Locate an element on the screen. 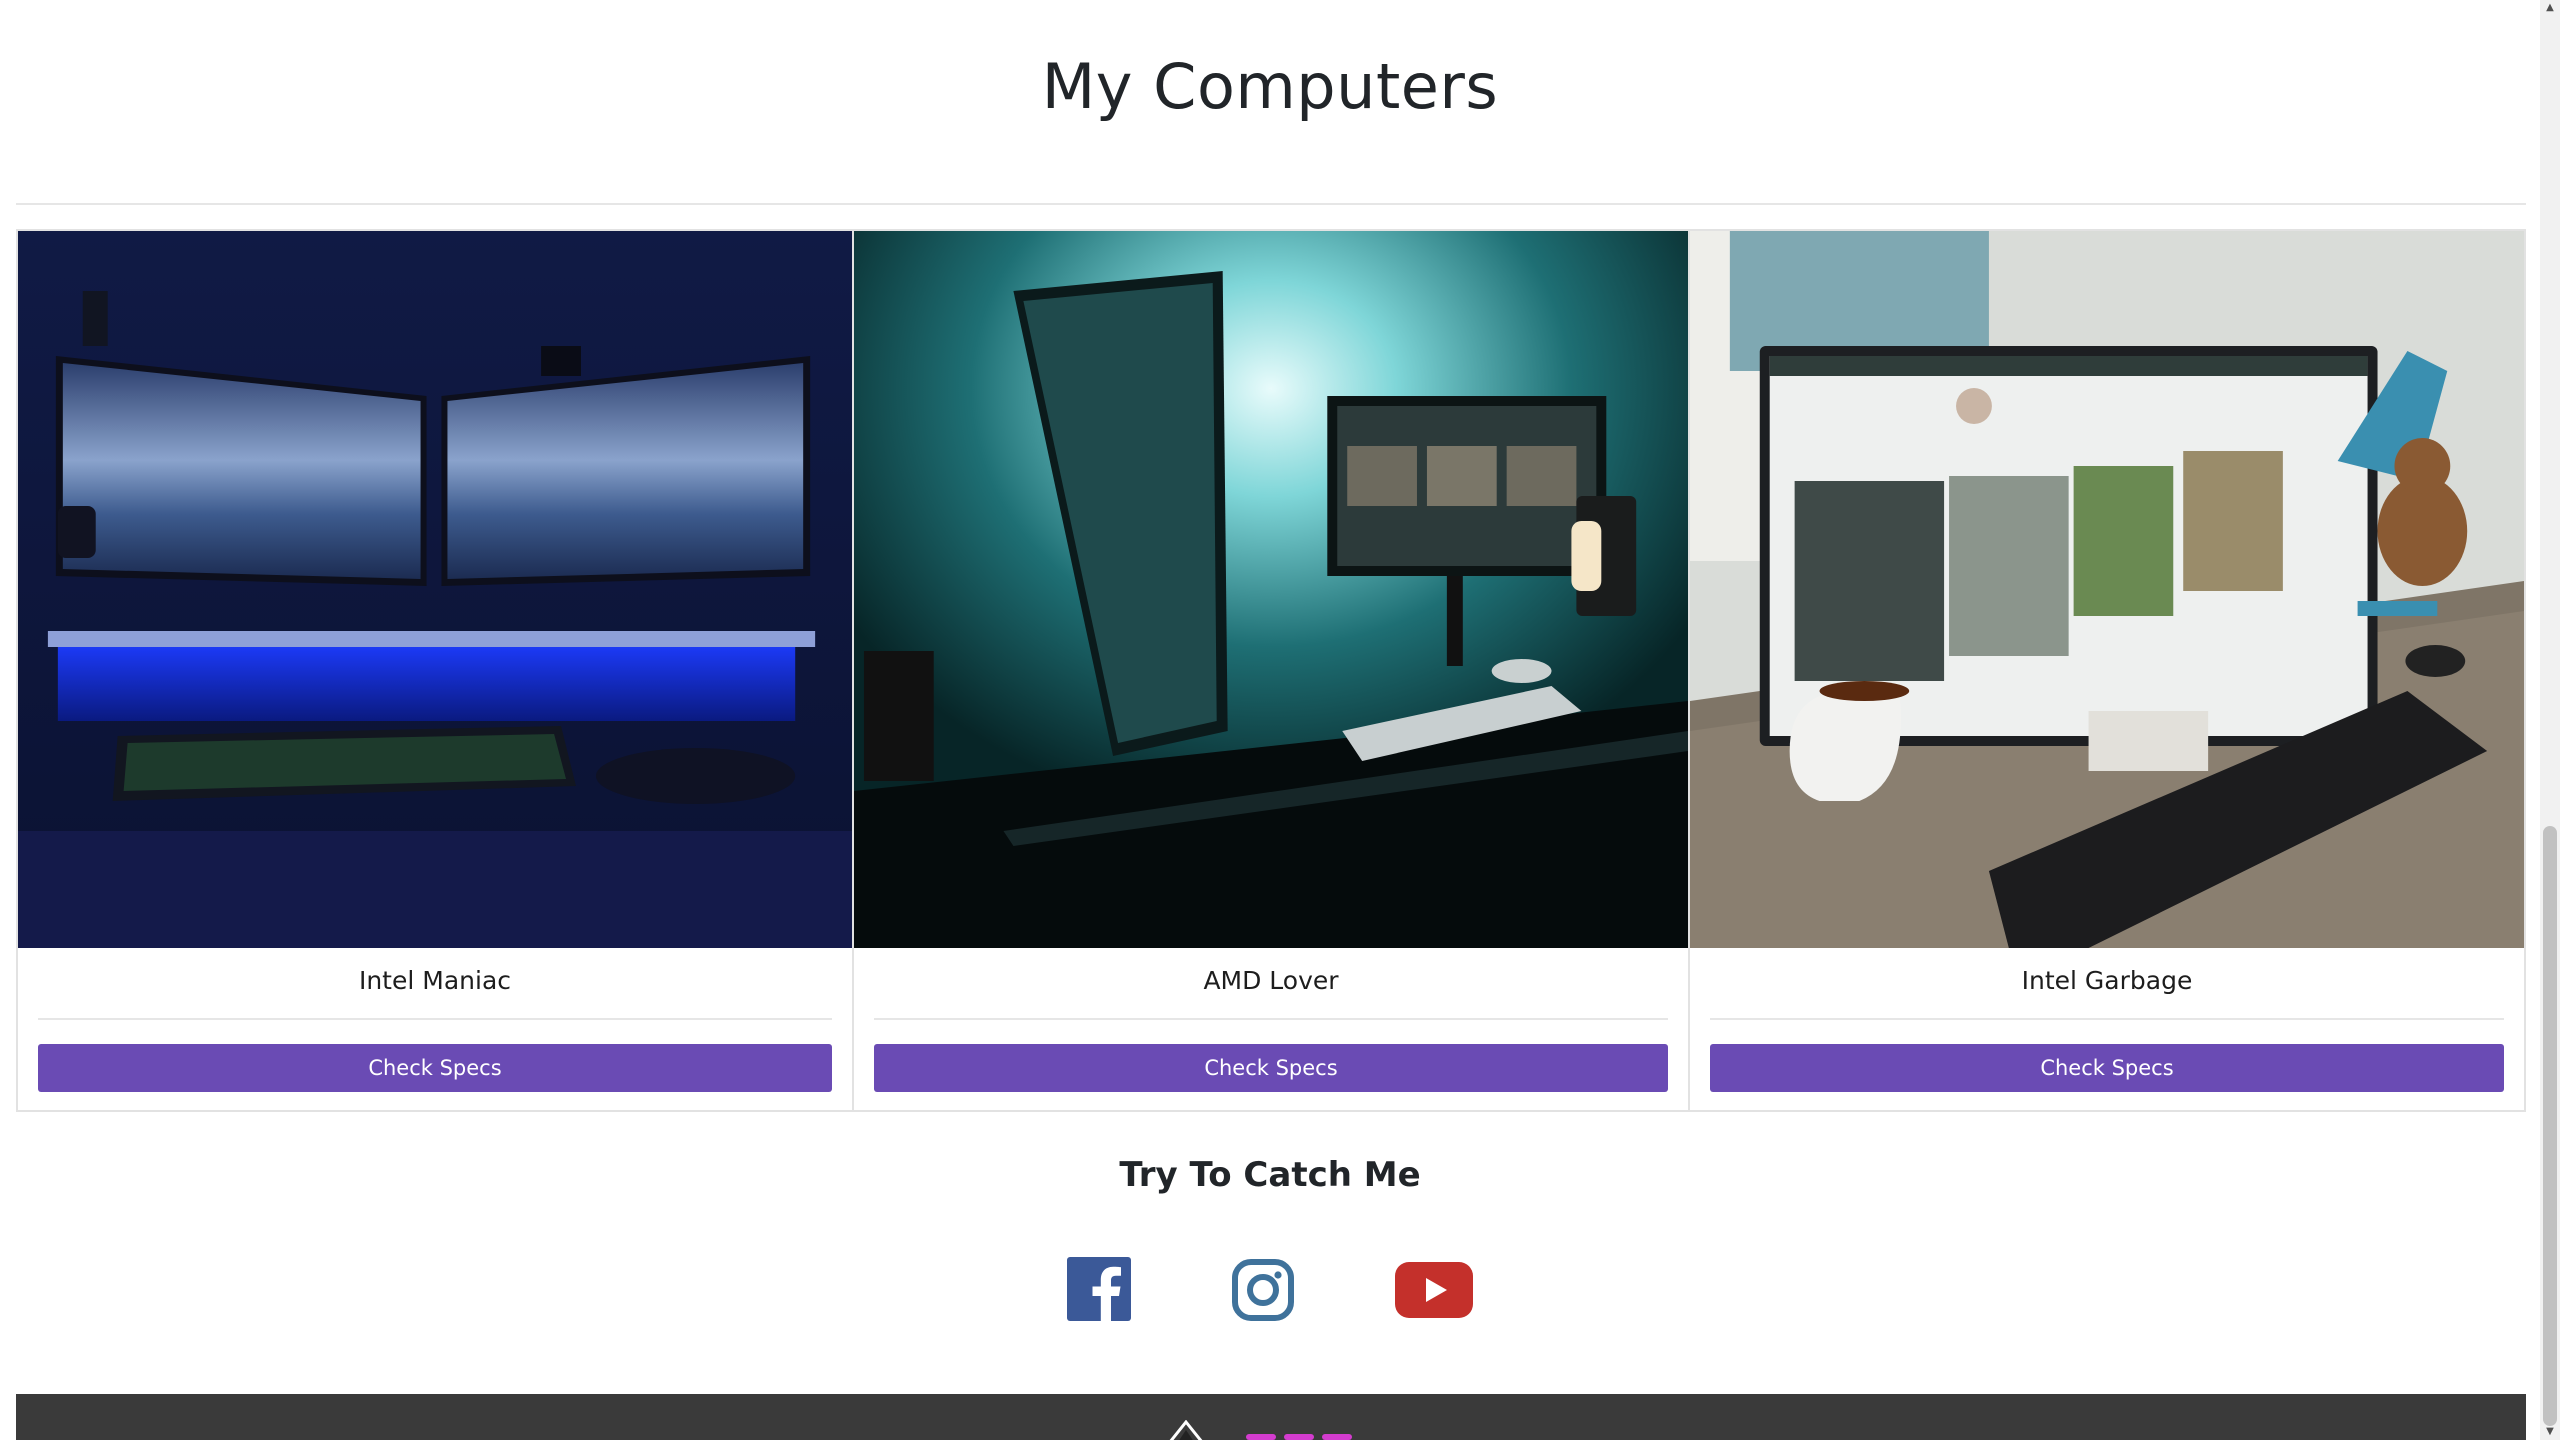 This screenshot has width=2560, height=1440. footer is located at coordinates (1271, 1417).